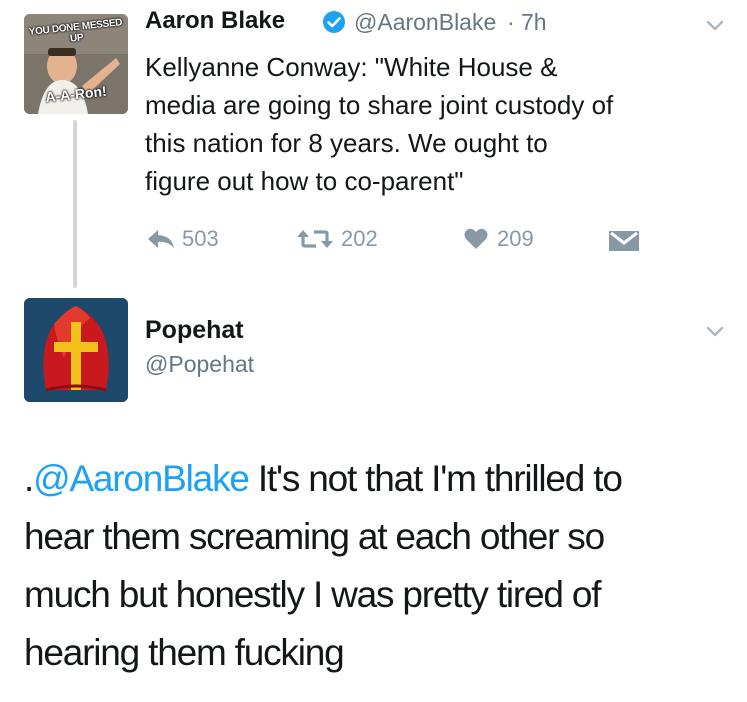 The image size is (747, 702). I want to click on tweet-text-fragment: It's not that I'm thrilled to, so click(435, 478).